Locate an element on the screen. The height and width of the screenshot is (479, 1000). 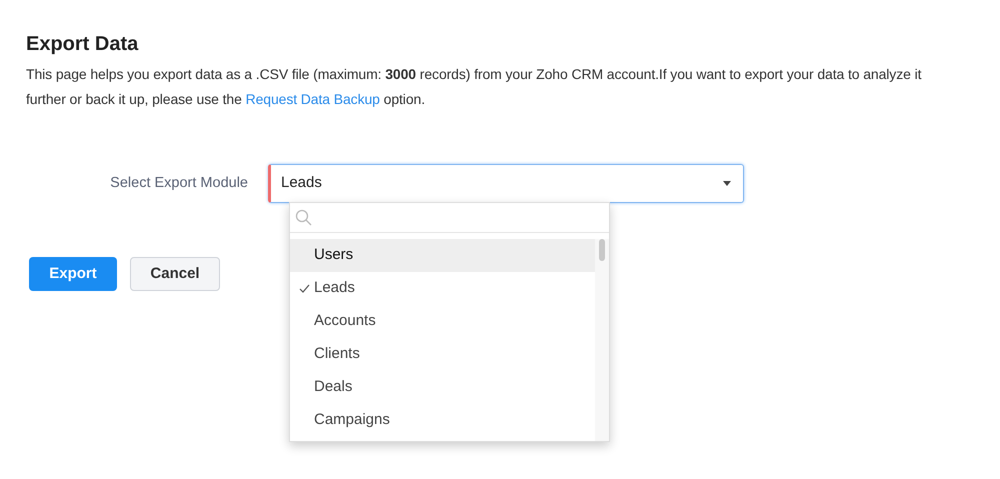
dropdown-option: Users is located at coordinates (442, 255).